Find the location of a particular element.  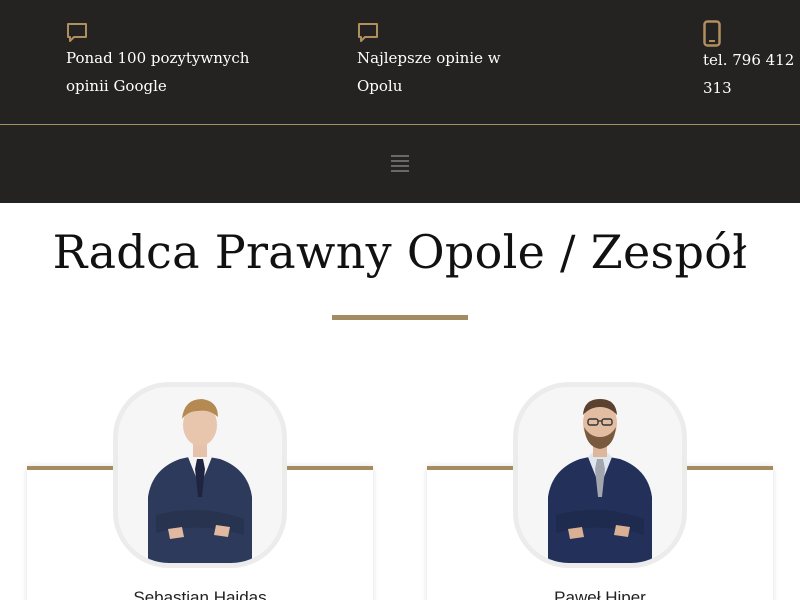

hamburger-menu-icon is located at coordinates (400, 163).